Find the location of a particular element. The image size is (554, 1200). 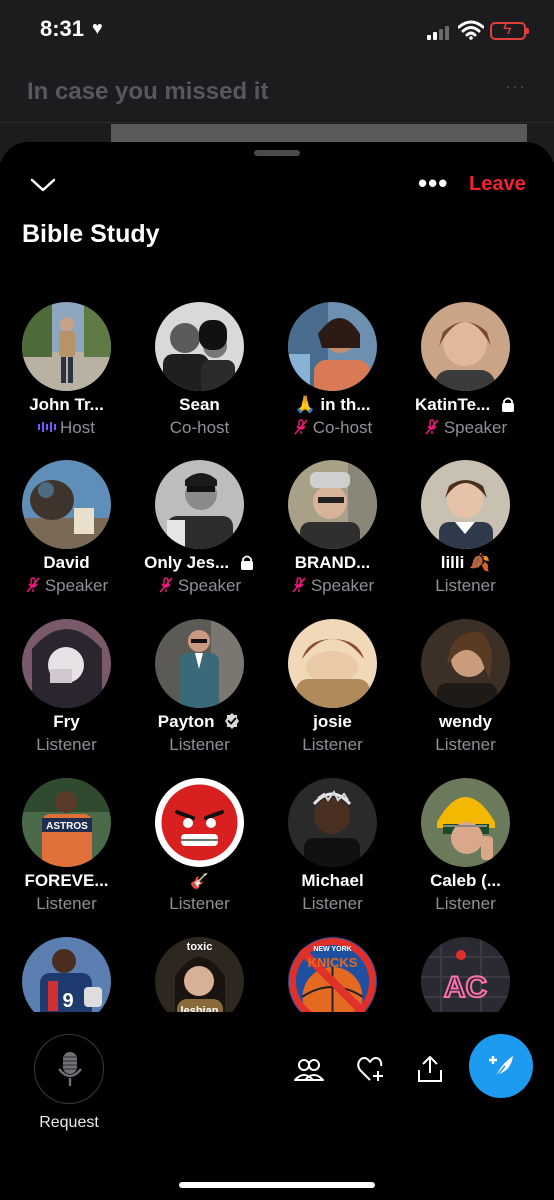

participant-name: josie is located at coordinates (332, 721).